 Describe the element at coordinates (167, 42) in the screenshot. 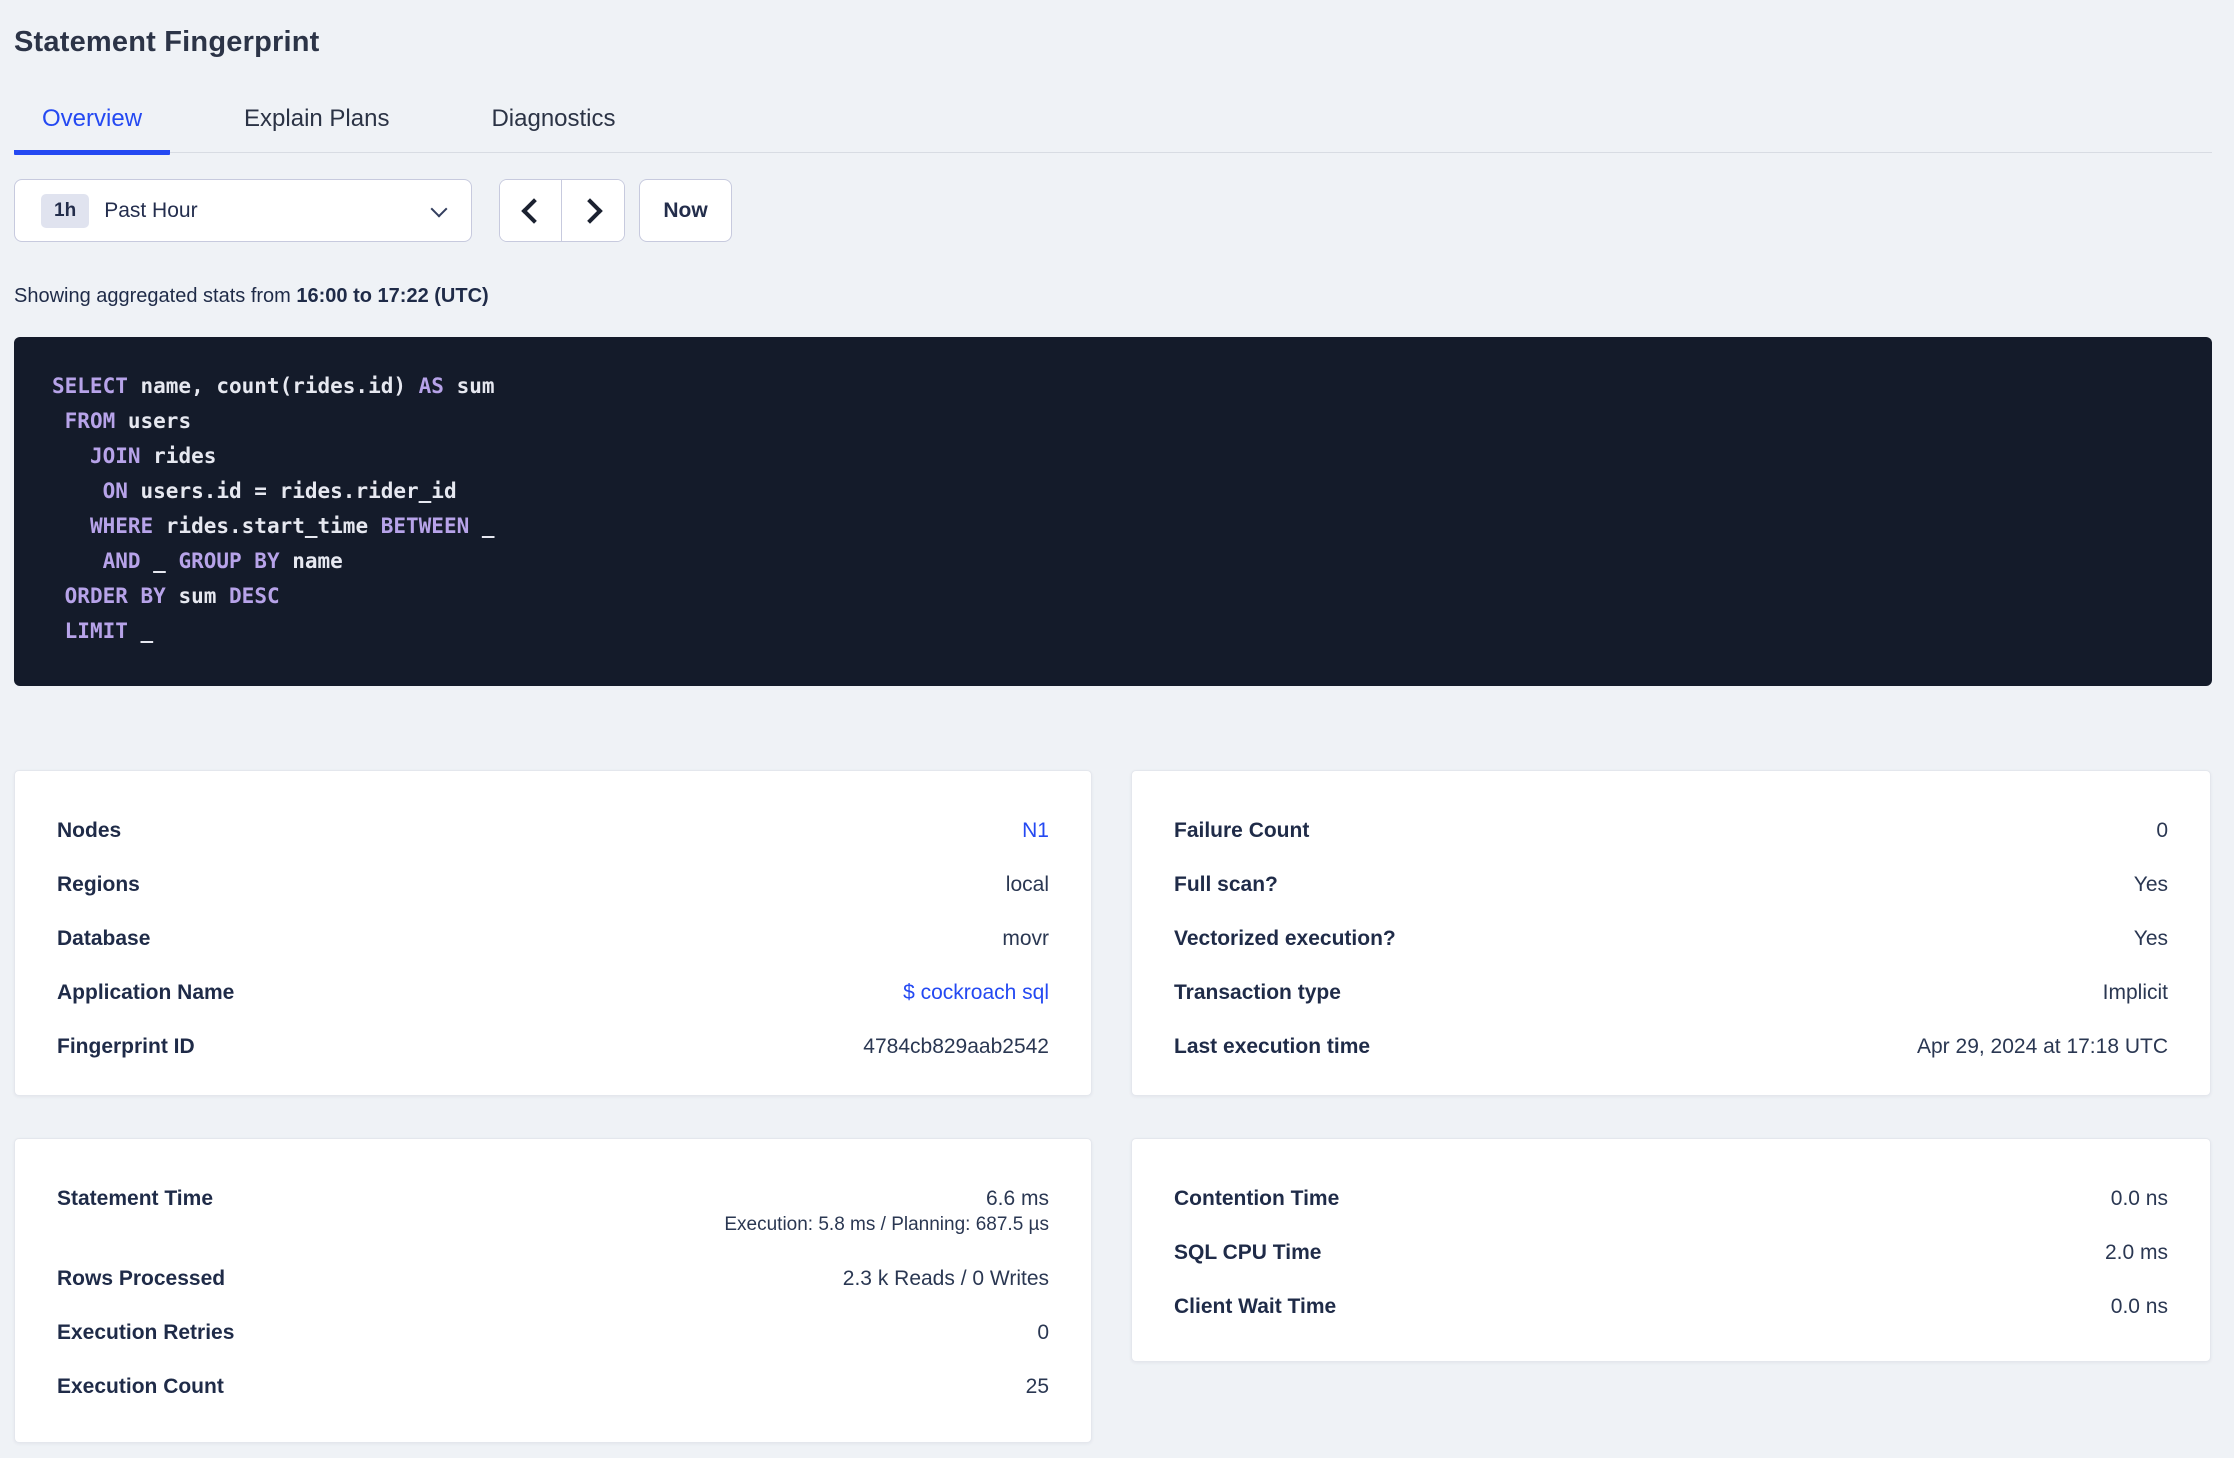

I see `page-title: Statement Fingerprint` at that location.